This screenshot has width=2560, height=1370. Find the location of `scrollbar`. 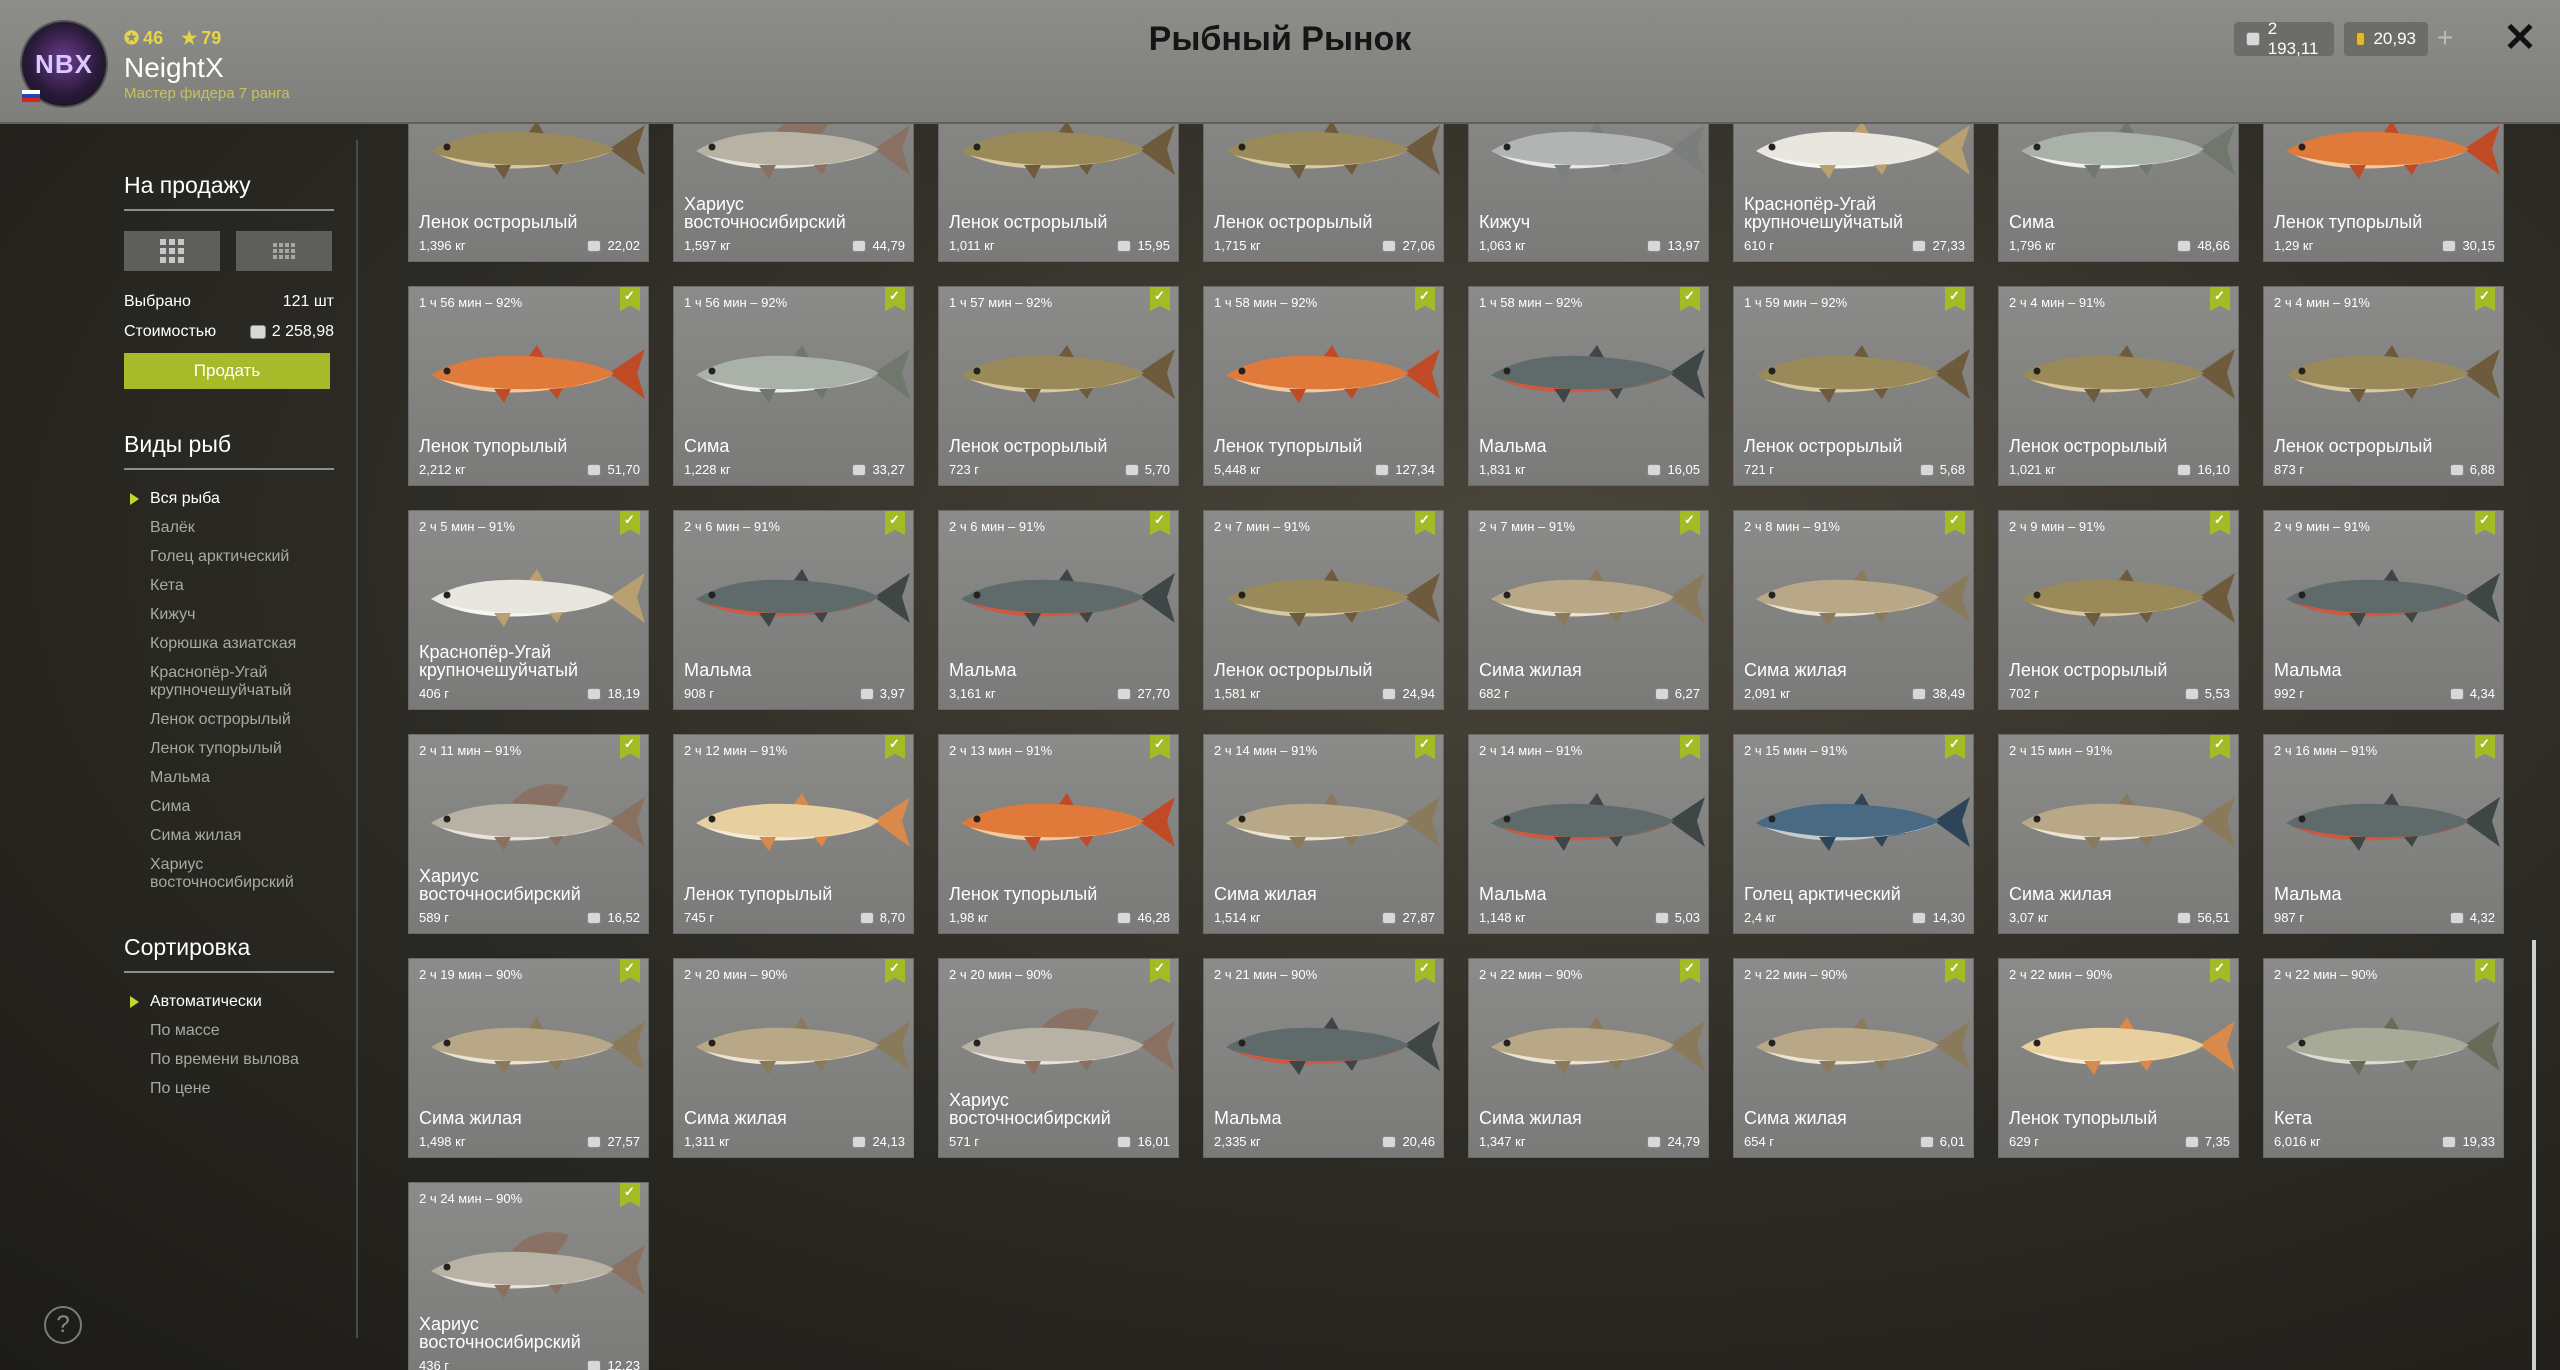

scrollbar is located at coordinates (2534, 1155).